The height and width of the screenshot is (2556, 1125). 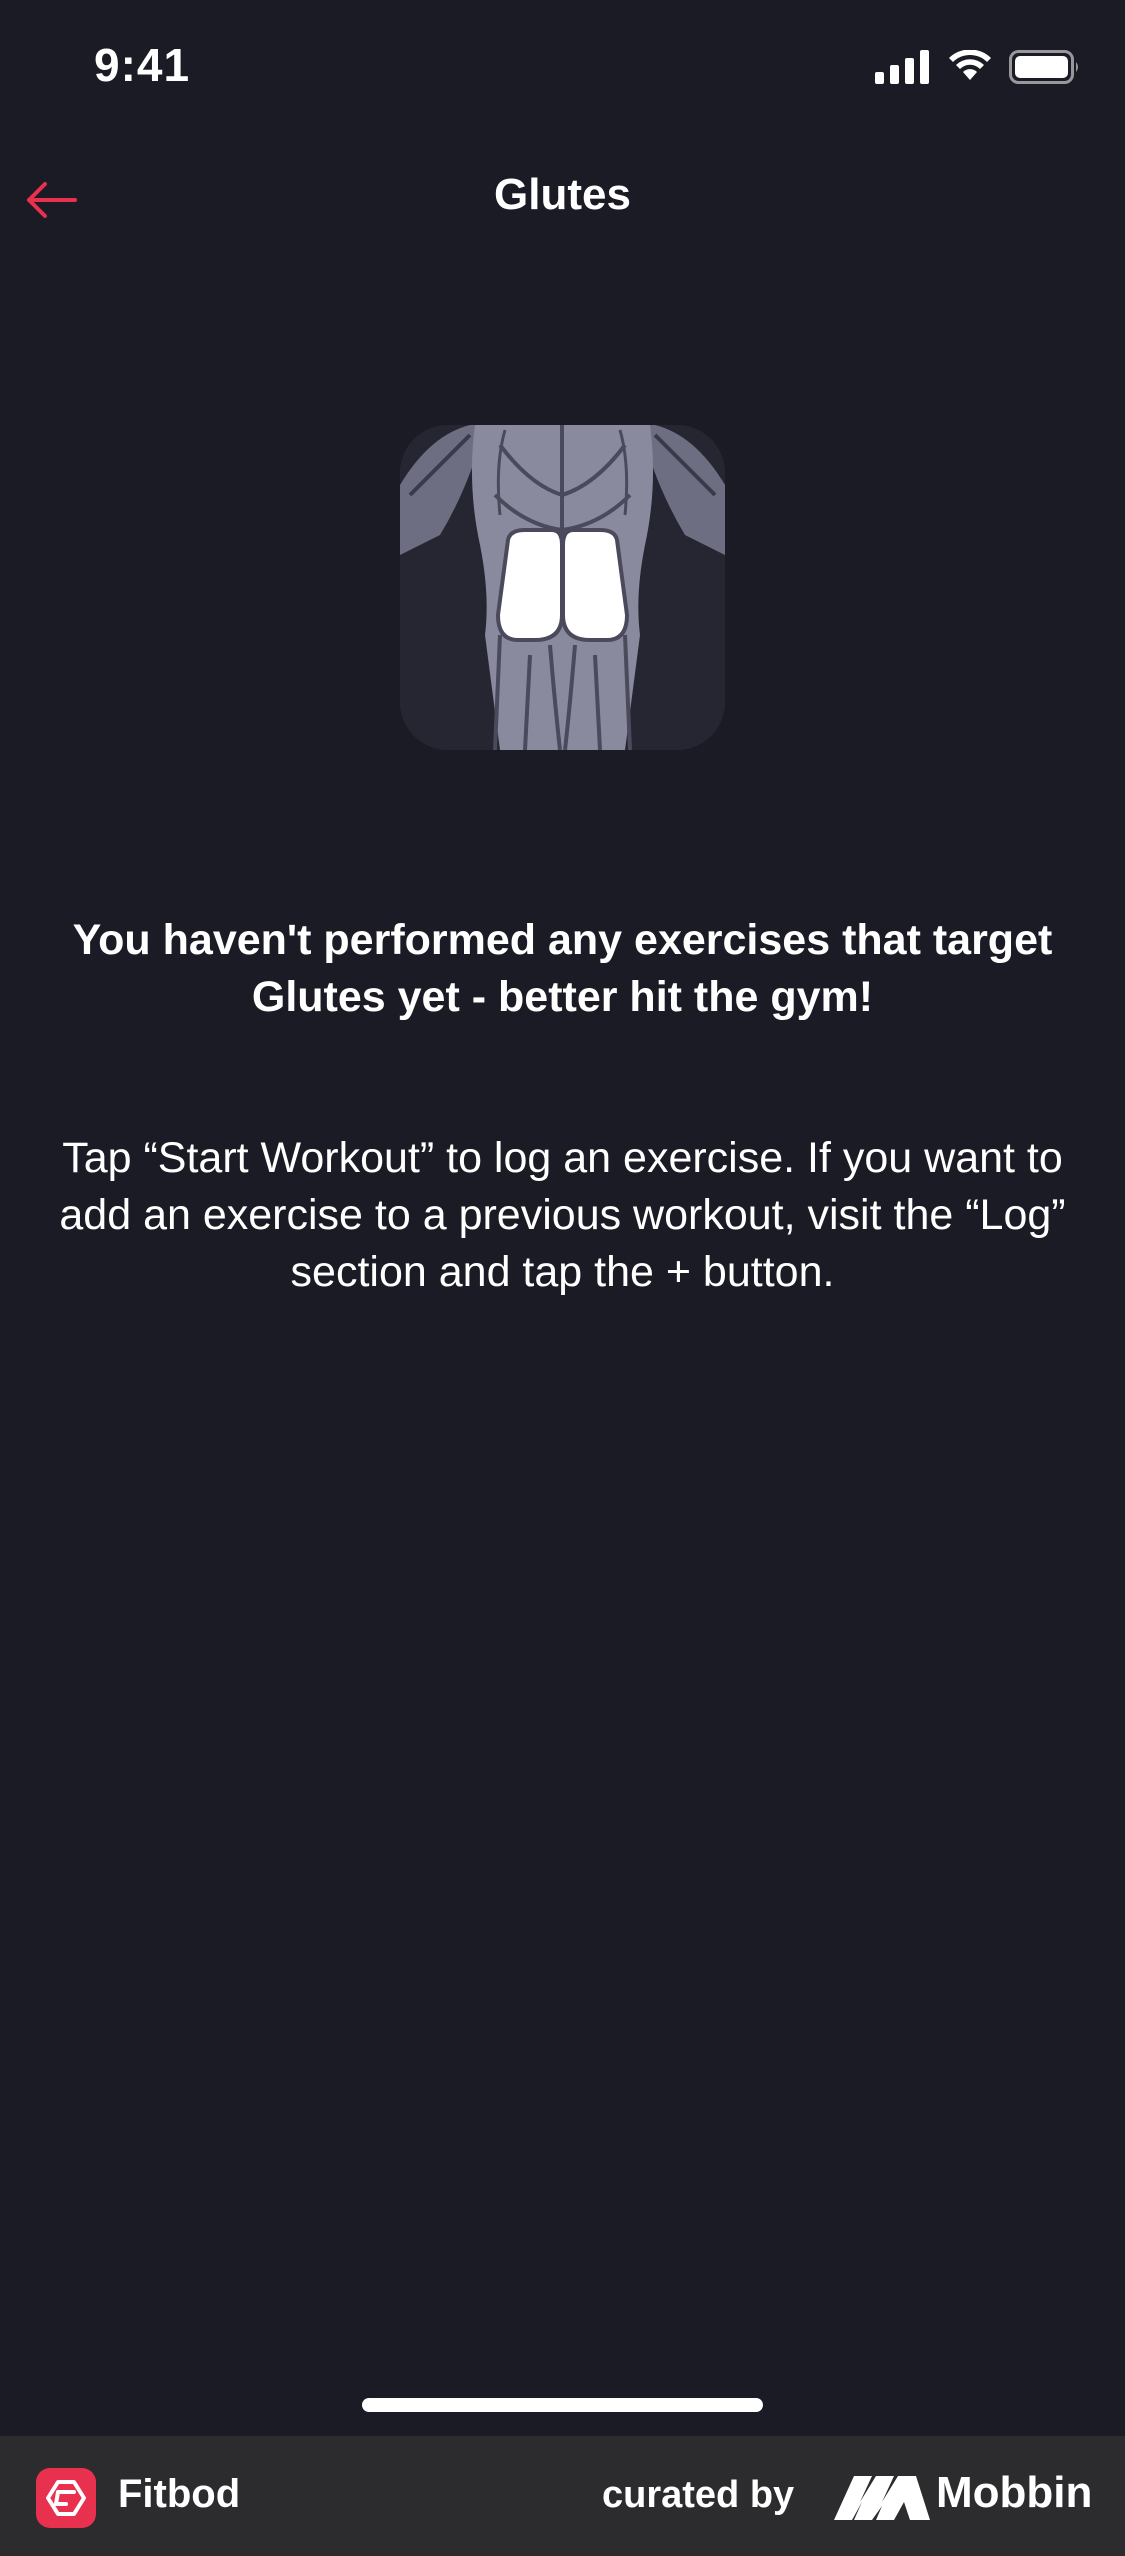 I want to click on mobbin-brand-name: Mobbin, so click(x=1014, y=2492).